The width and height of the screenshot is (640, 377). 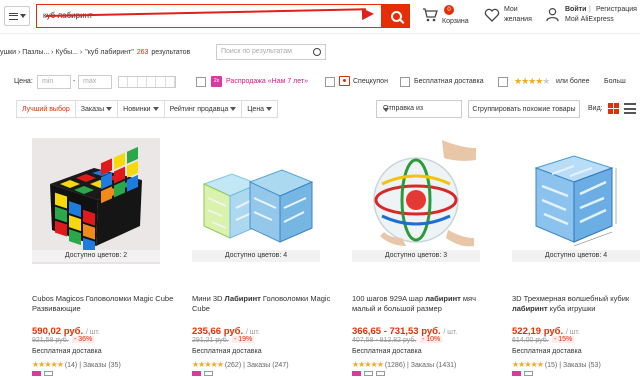 I want to click on price-histogram, so click(x=147, y=82).